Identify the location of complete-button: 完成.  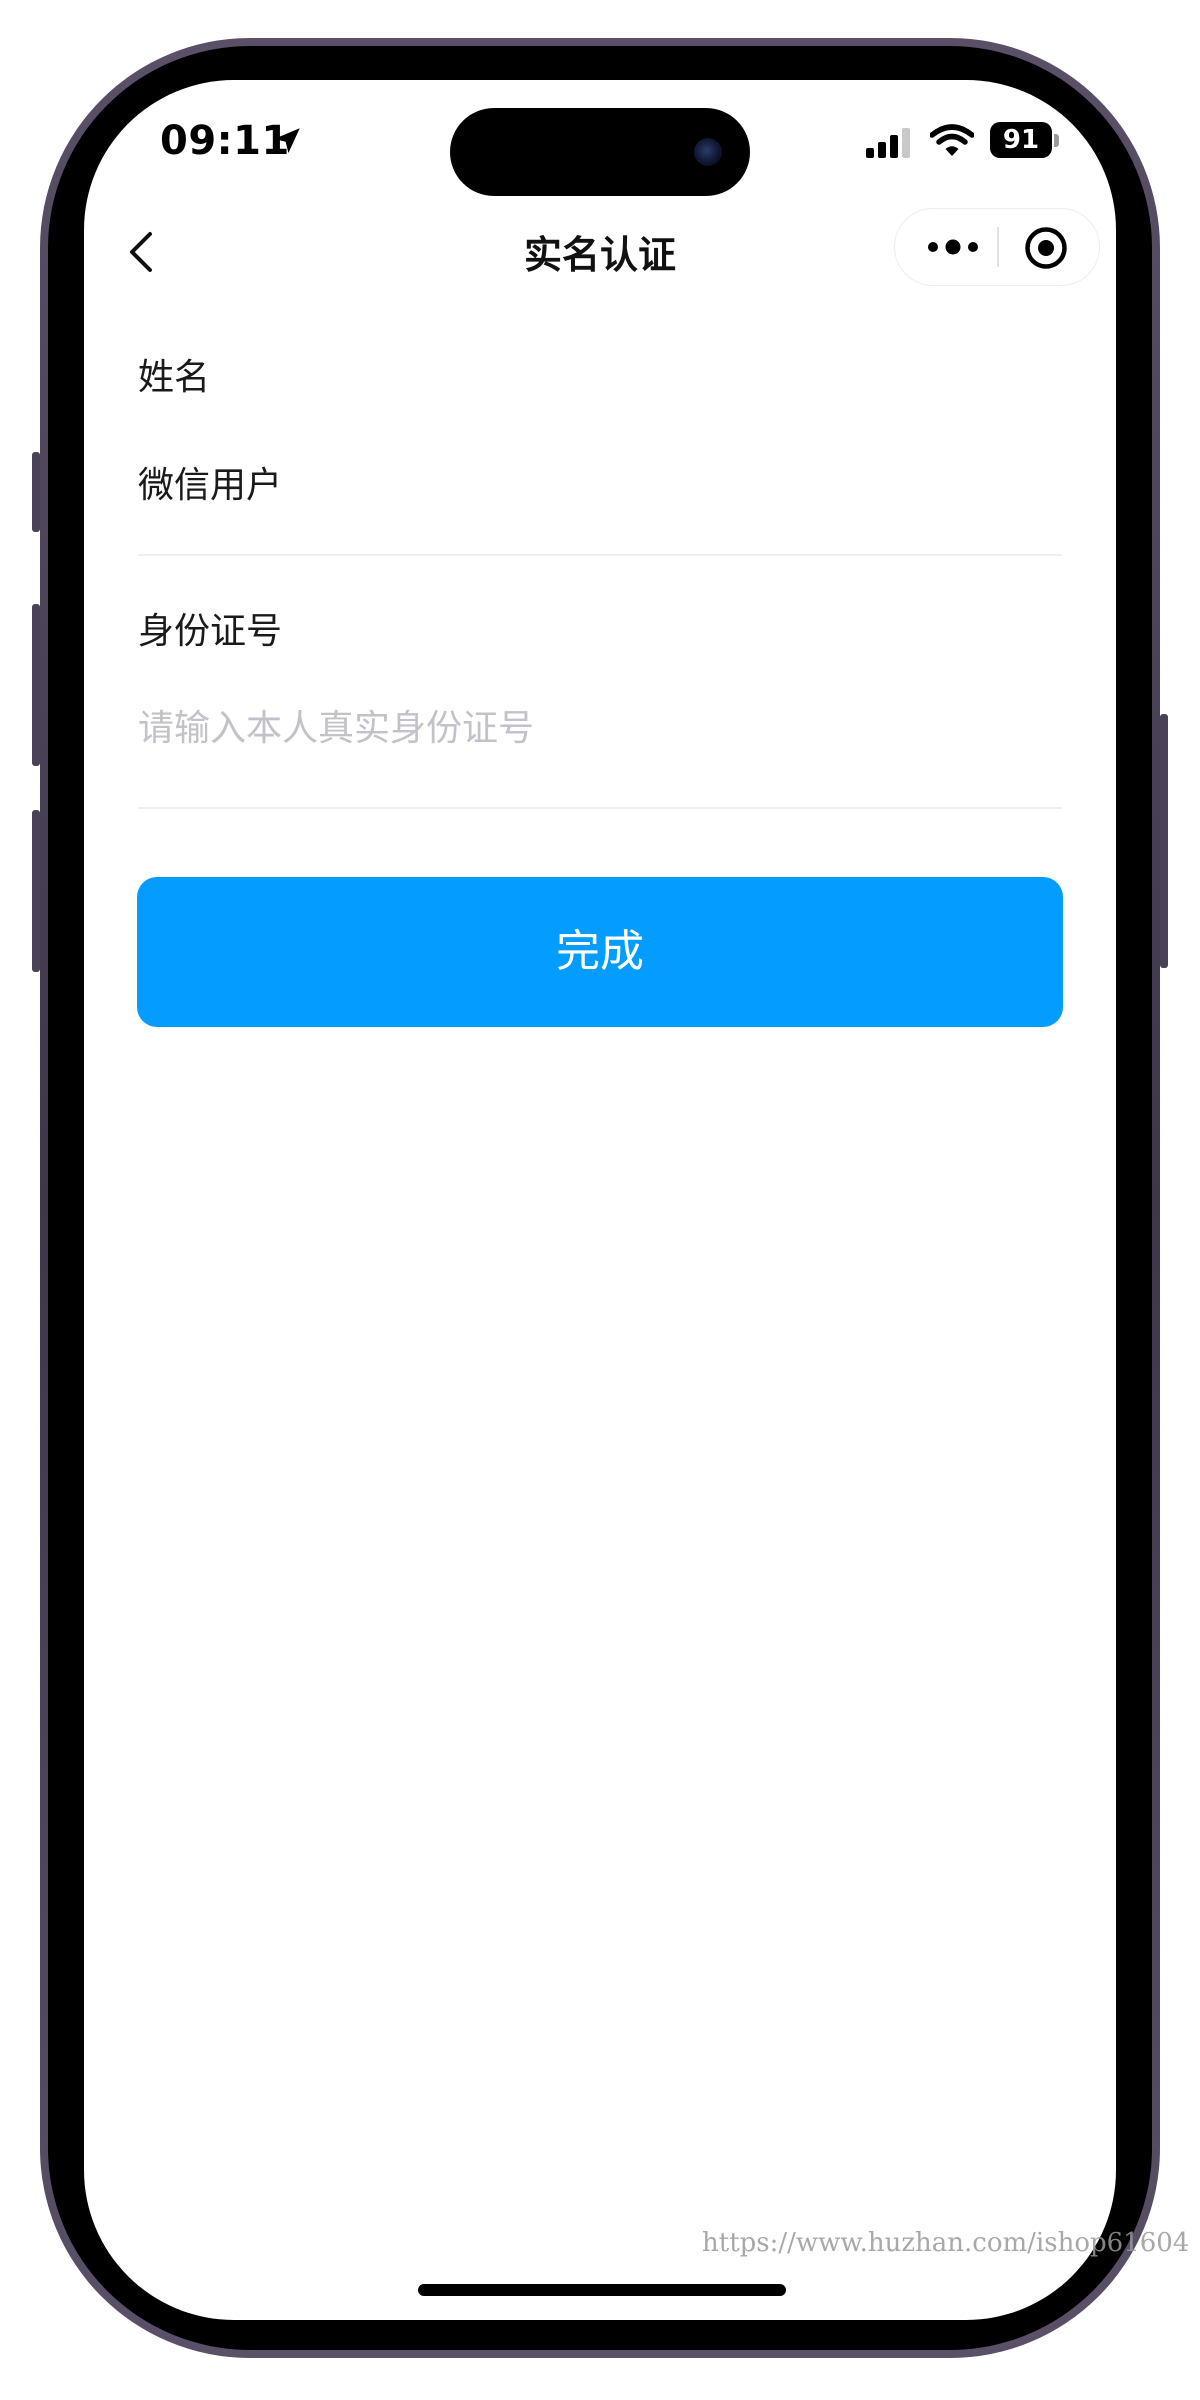
(600, 952).